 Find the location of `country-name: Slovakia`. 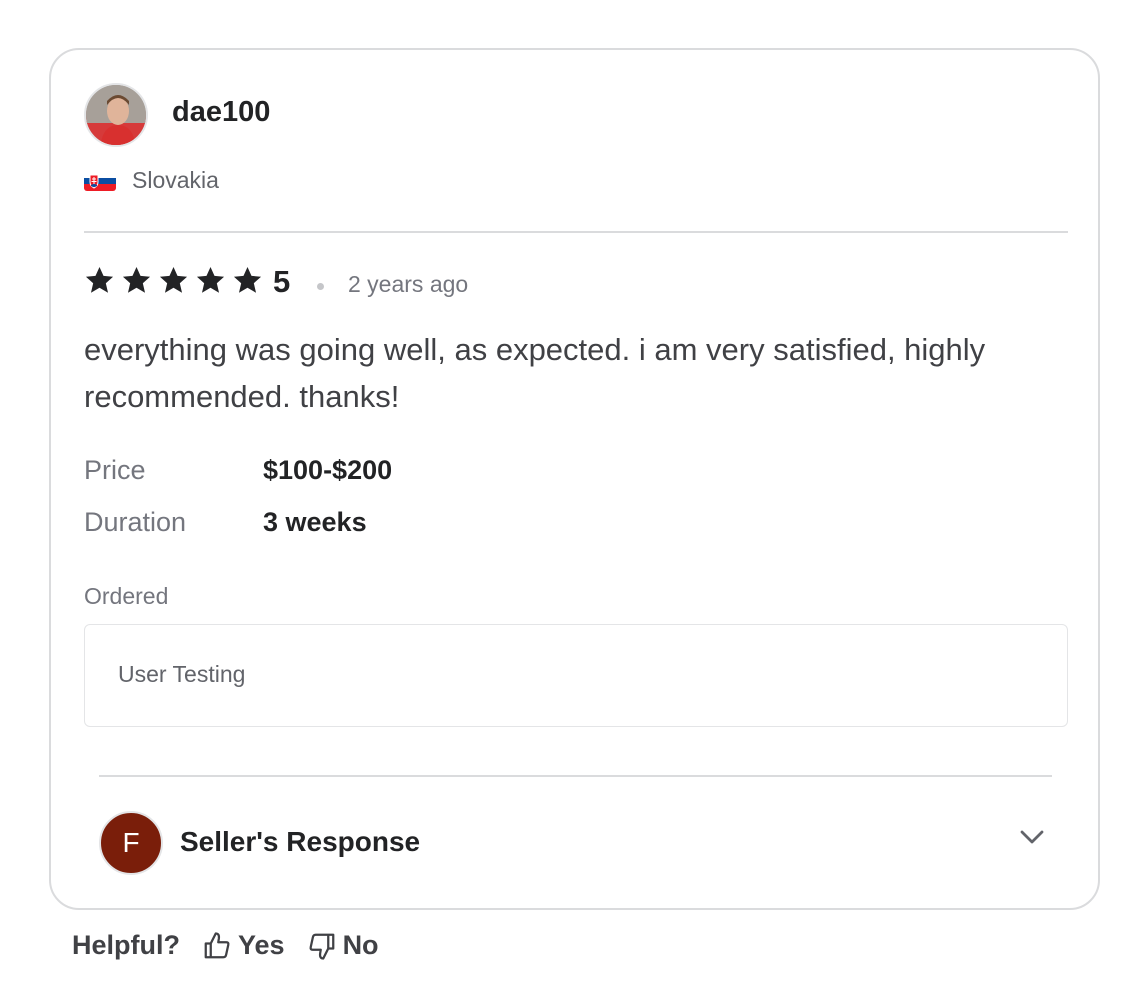

country-name: Slovakia is located at coordinates (175, 180).